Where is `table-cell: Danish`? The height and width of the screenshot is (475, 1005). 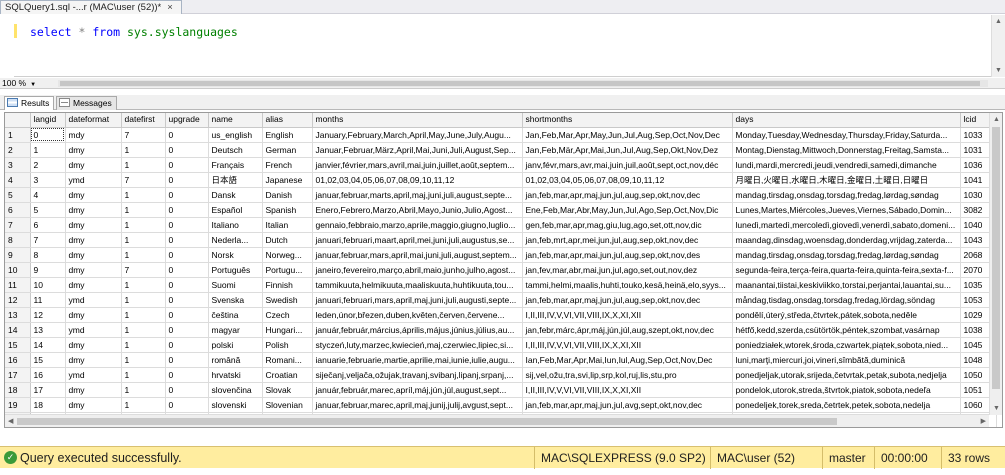
table-cell: Danish is located at coordinates (287, 195).